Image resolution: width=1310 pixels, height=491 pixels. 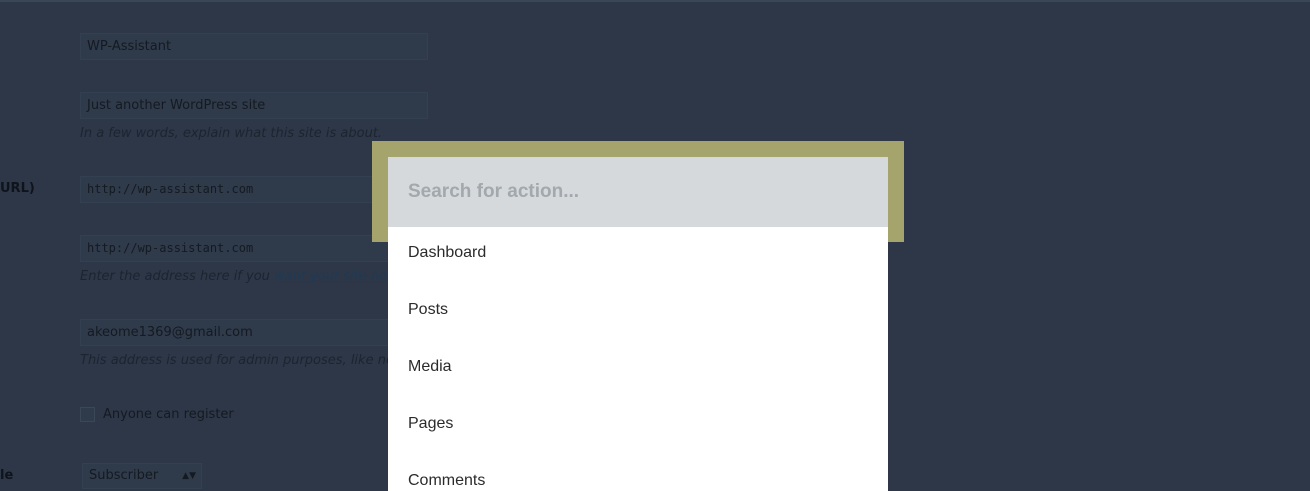 What do you see at coordinates (124, 475) in the screenshot?
I see `default-role-value: Subscriber` at bounding box center [124, 475].